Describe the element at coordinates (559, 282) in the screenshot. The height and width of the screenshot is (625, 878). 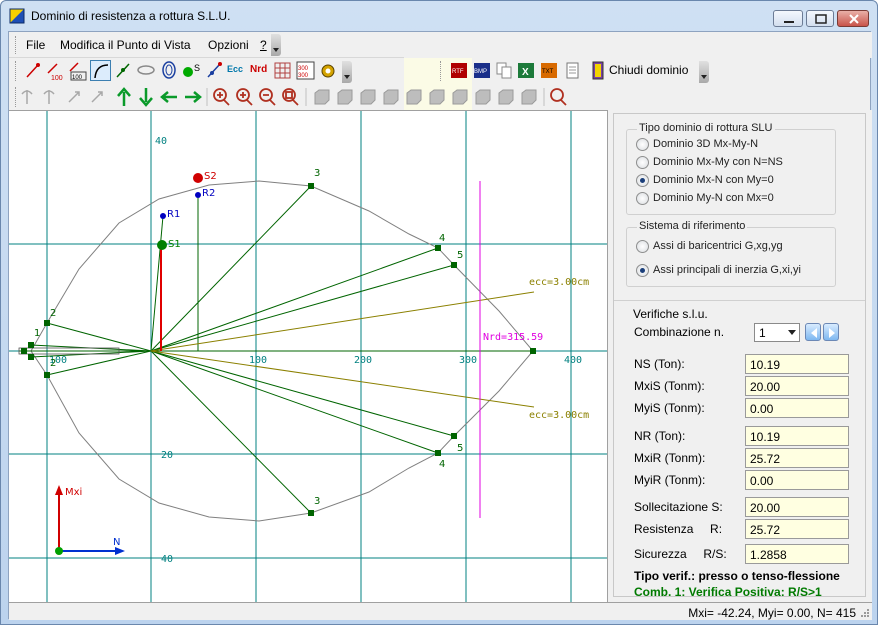
I see `ecc-label-upper: ecc=3.00cm` at that location.